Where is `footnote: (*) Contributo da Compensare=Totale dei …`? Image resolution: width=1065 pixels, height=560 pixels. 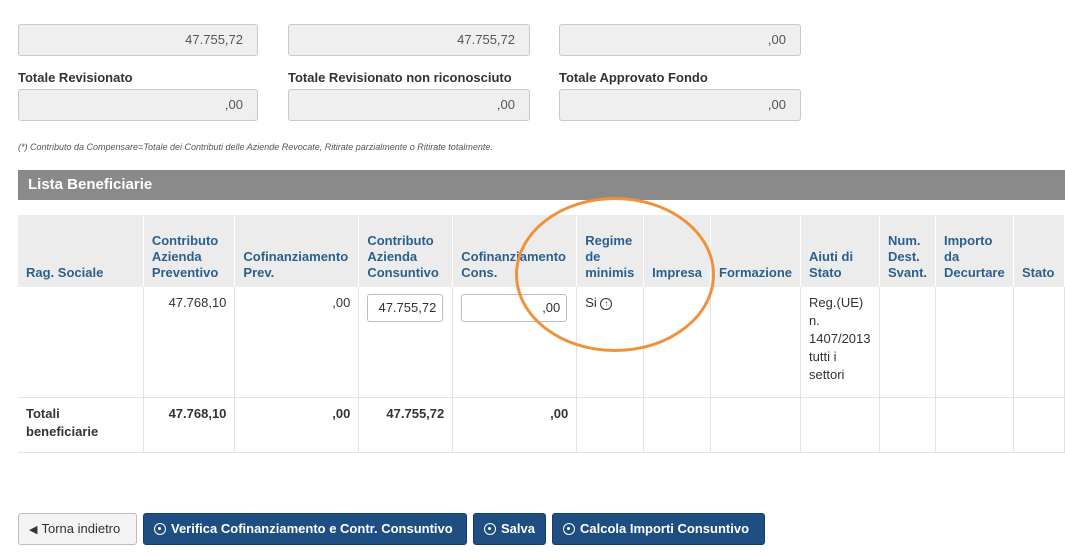 footnote: (*) Contributo da Compensare=Totale dei … is located at coordinates (255, 147).